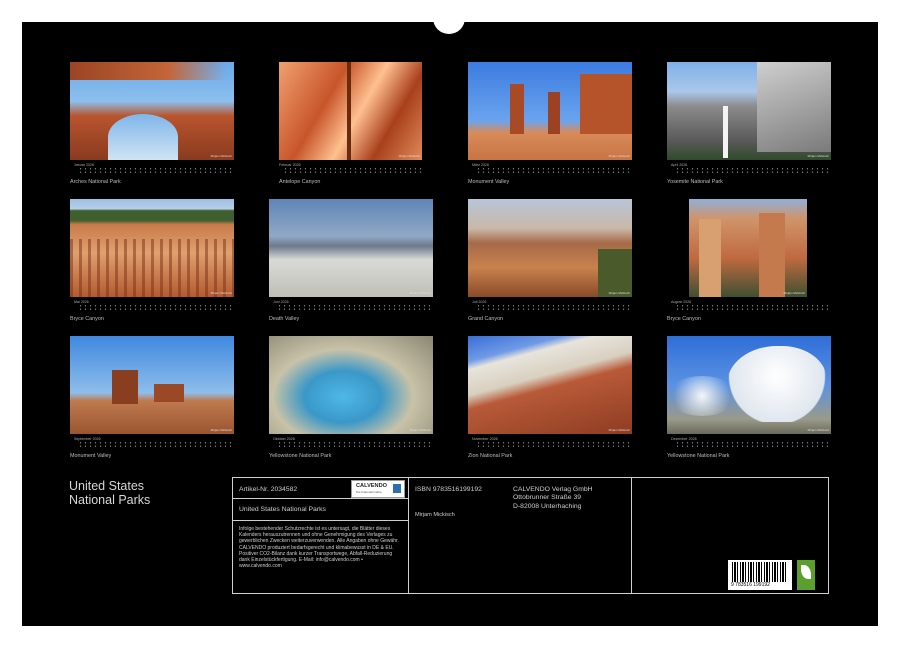  I want to click on mini-calendar: Juni 2026, so click(353, 306).